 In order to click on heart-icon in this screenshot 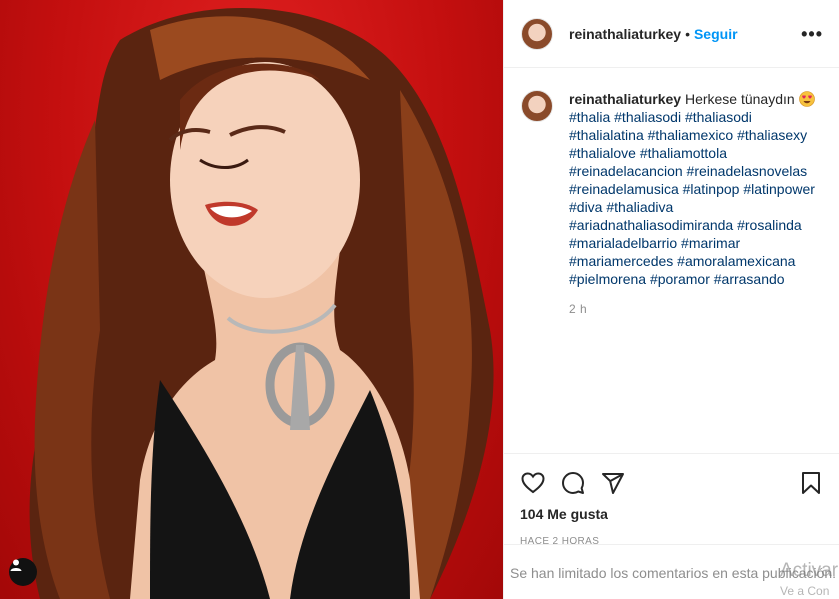, I will do `click(533, 483)`.